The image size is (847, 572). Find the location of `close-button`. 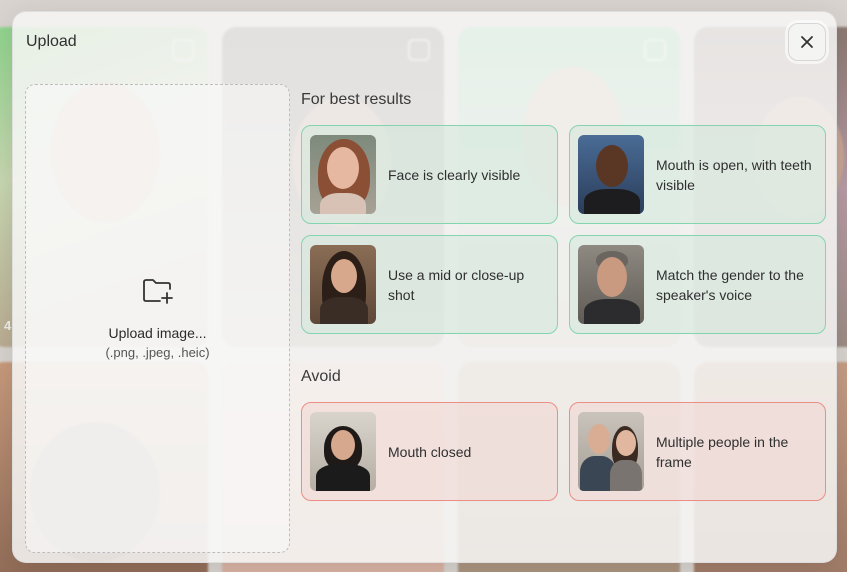

close-button is located at coordinates (807, 42).